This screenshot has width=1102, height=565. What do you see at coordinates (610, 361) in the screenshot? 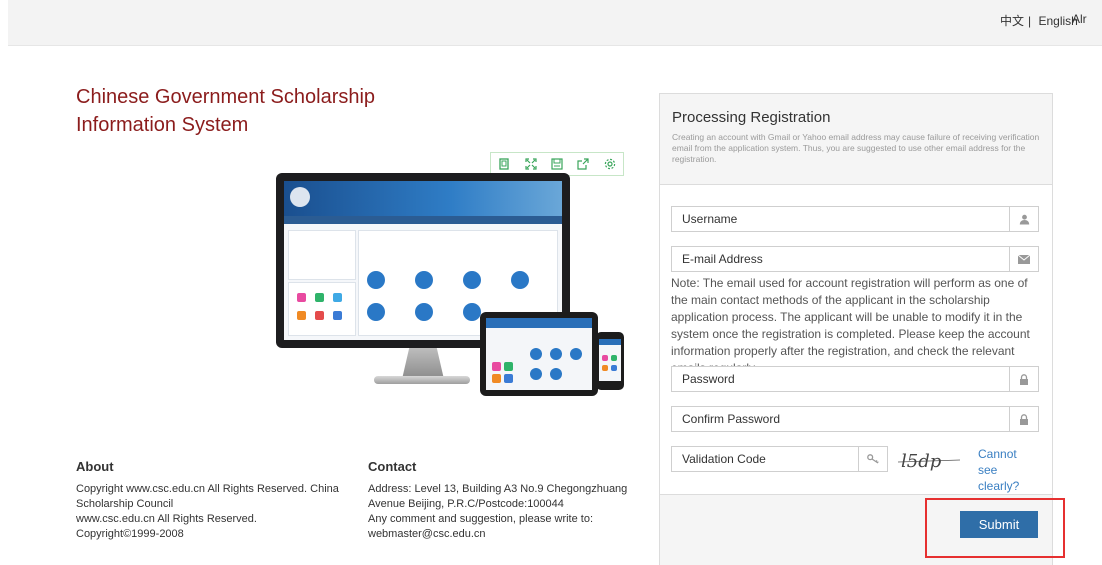
I see `phone-image` at bounding box center [610, 361].